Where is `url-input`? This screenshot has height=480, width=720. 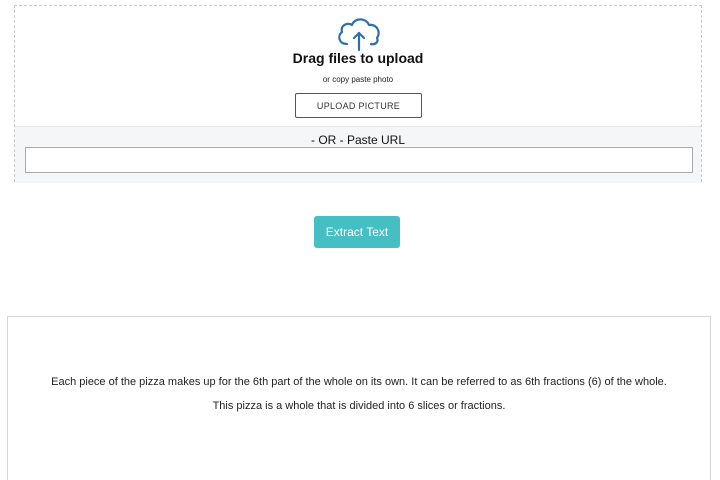 url-input is located at coordinates (359, 160).